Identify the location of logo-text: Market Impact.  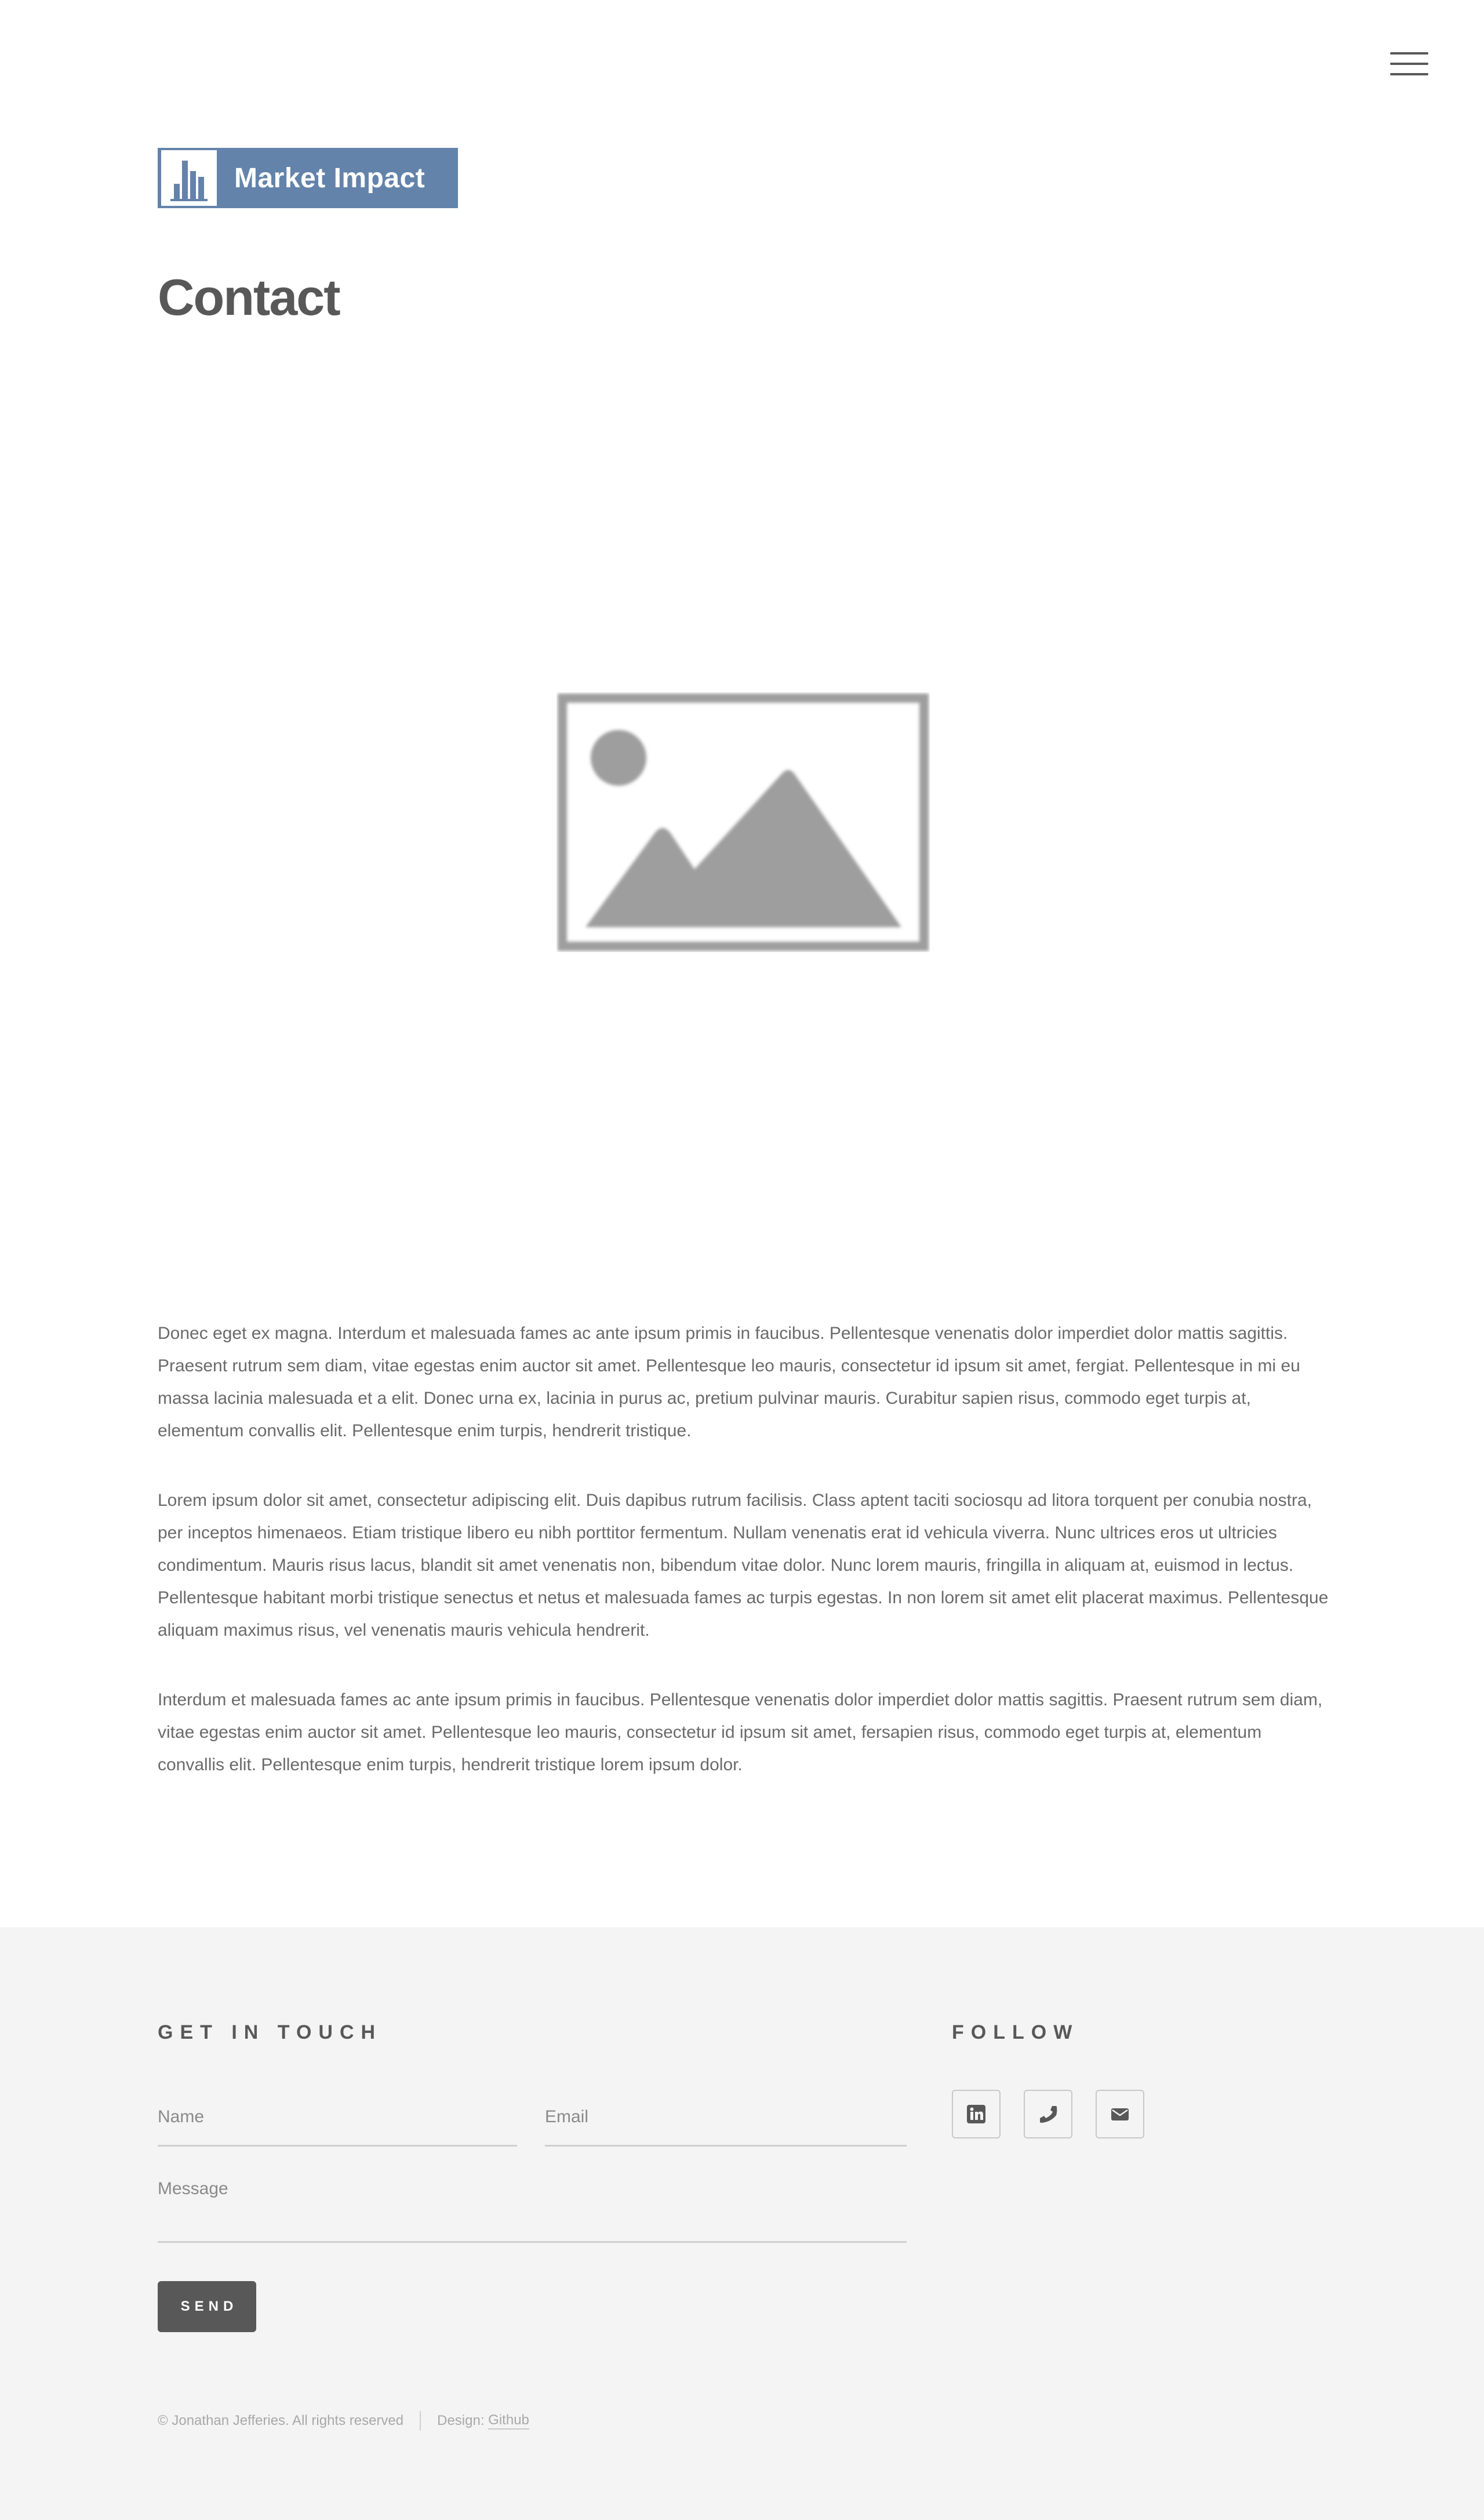
(329, 178).